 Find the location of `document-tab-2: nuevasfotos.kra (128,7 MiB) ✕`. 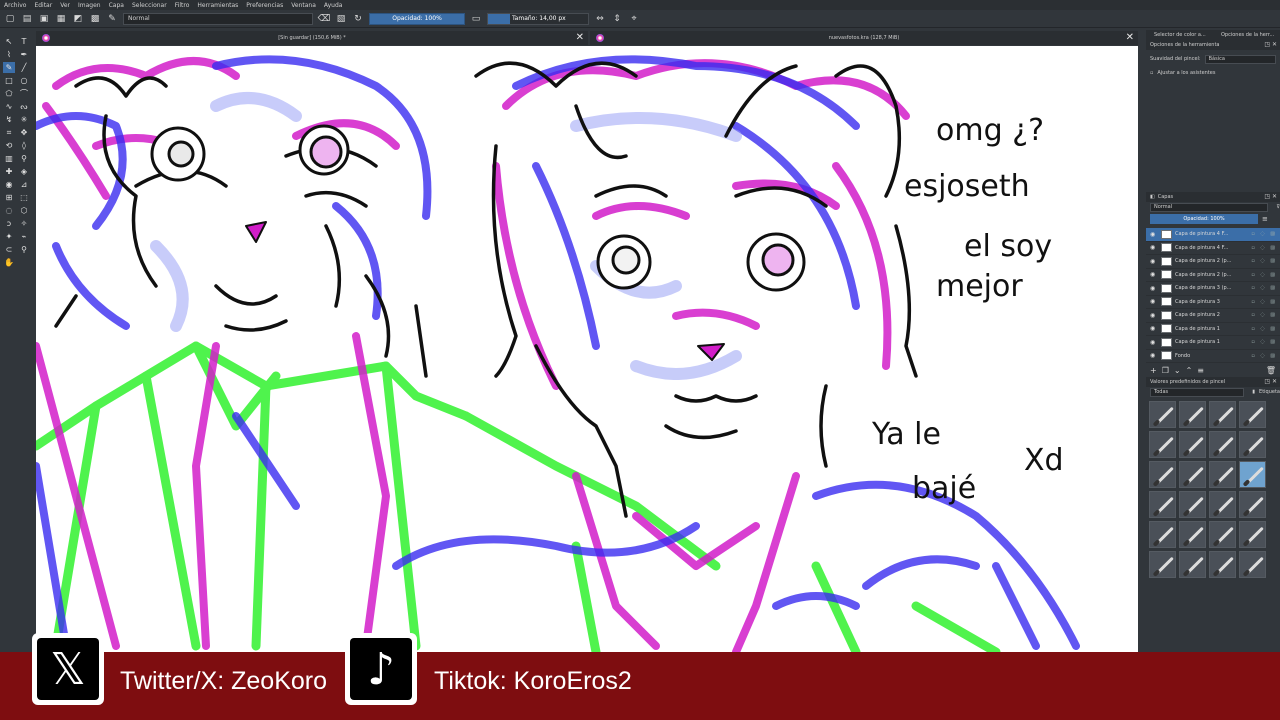

document-tab-2: nuevasfotos.kra (128,7 MiB) ✕ is located at coordinates (864, 38).